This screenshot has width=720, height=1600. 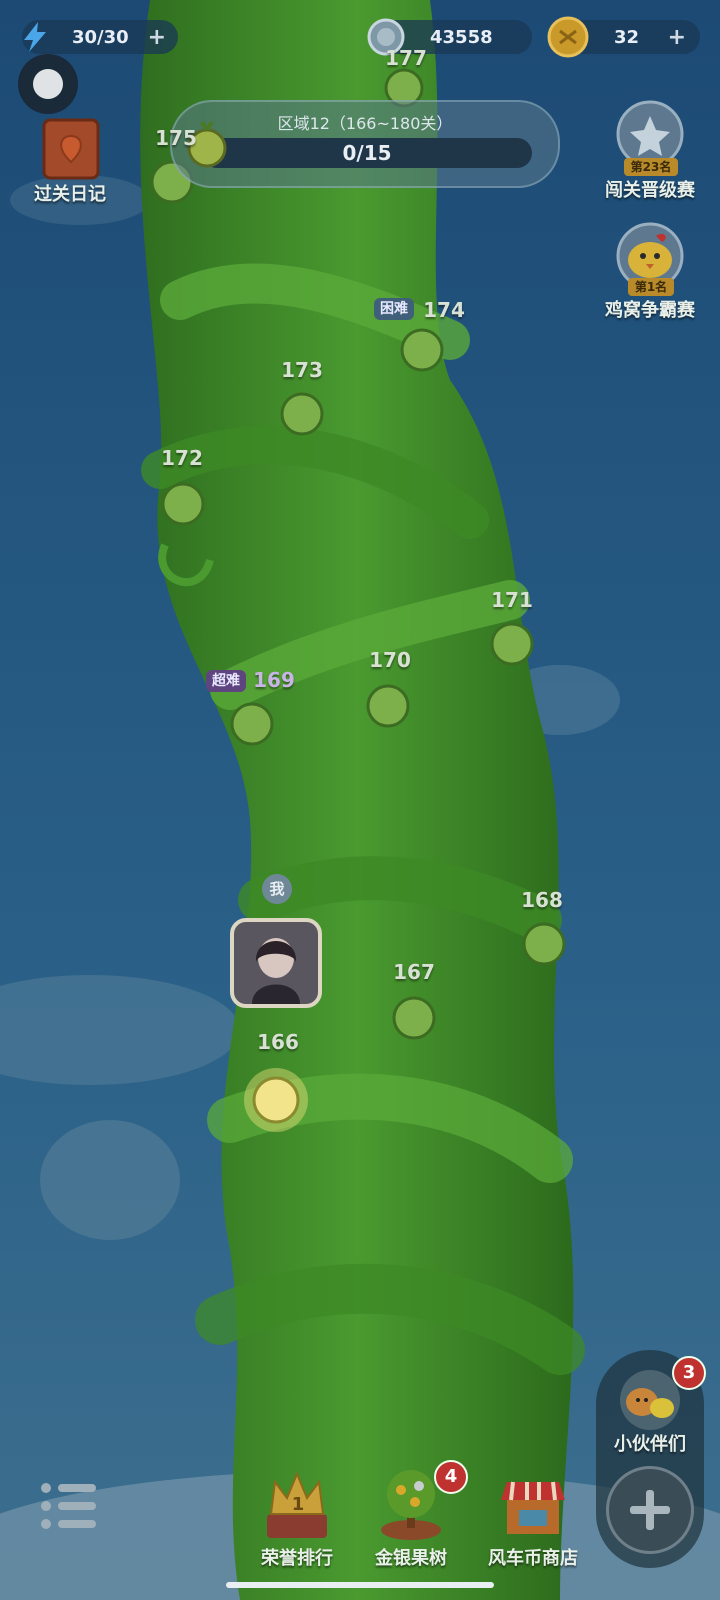 I want to click on record-button, so click(x=48, y=84).